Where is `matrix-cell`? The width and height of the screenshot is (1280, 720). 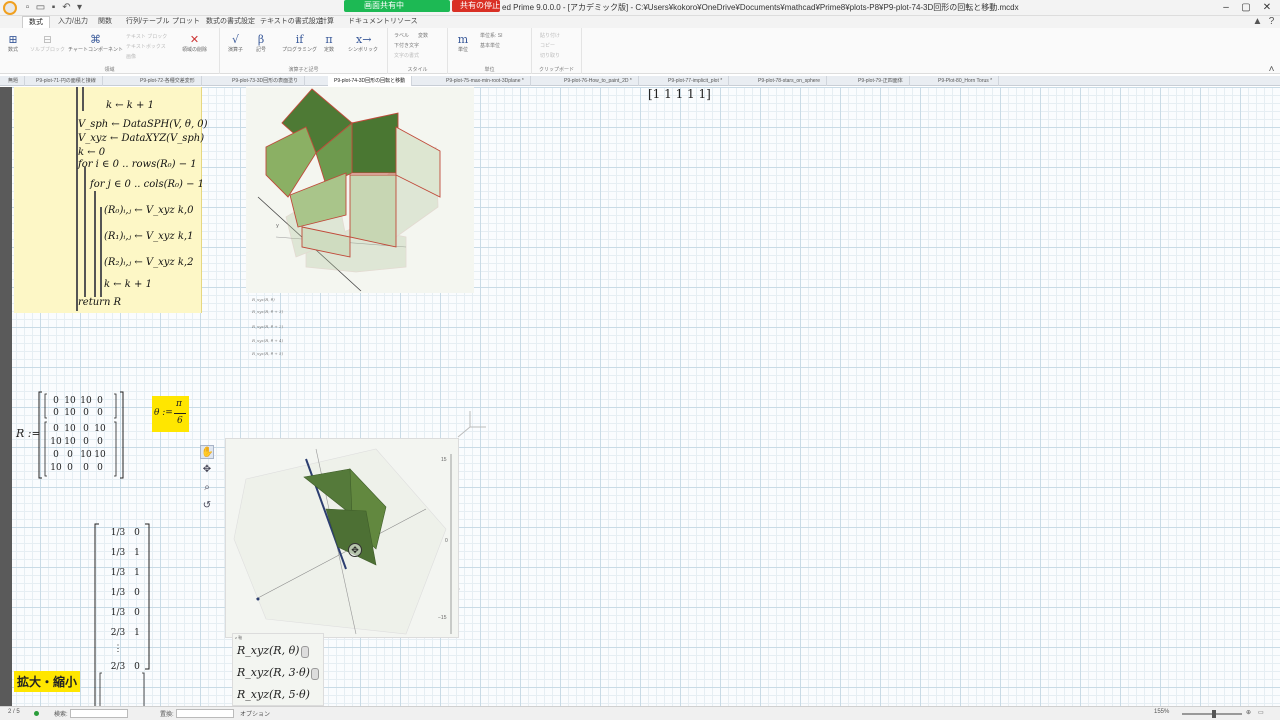
matrix-cell is located at coordinates (137, 651).